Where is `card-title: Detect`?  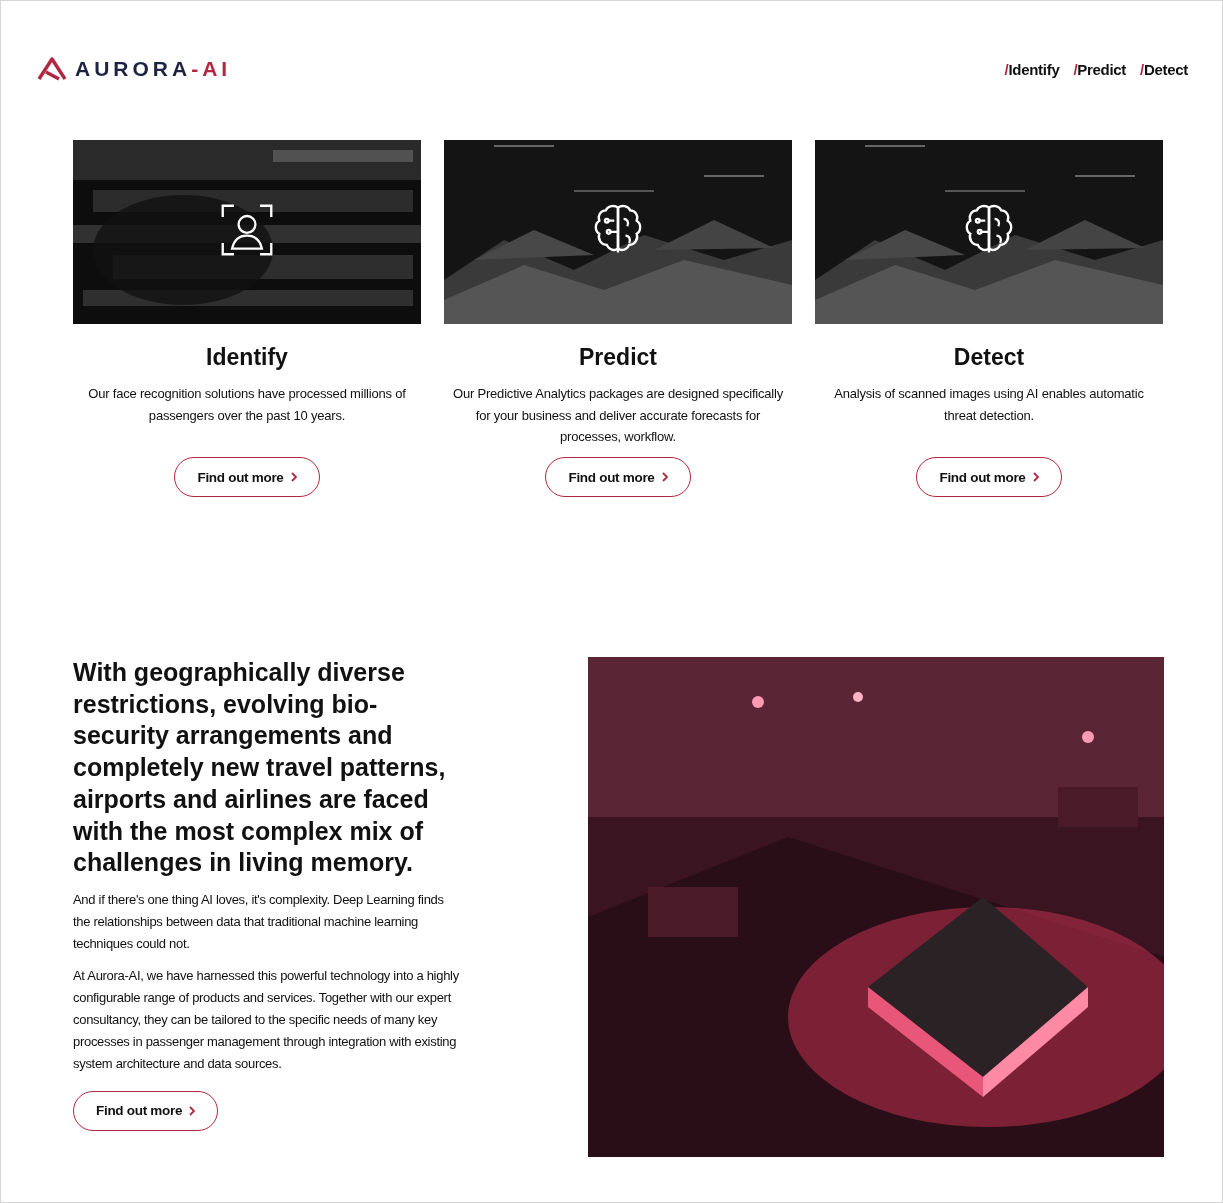 card-title: Detect is located at coordinates (989, 357).